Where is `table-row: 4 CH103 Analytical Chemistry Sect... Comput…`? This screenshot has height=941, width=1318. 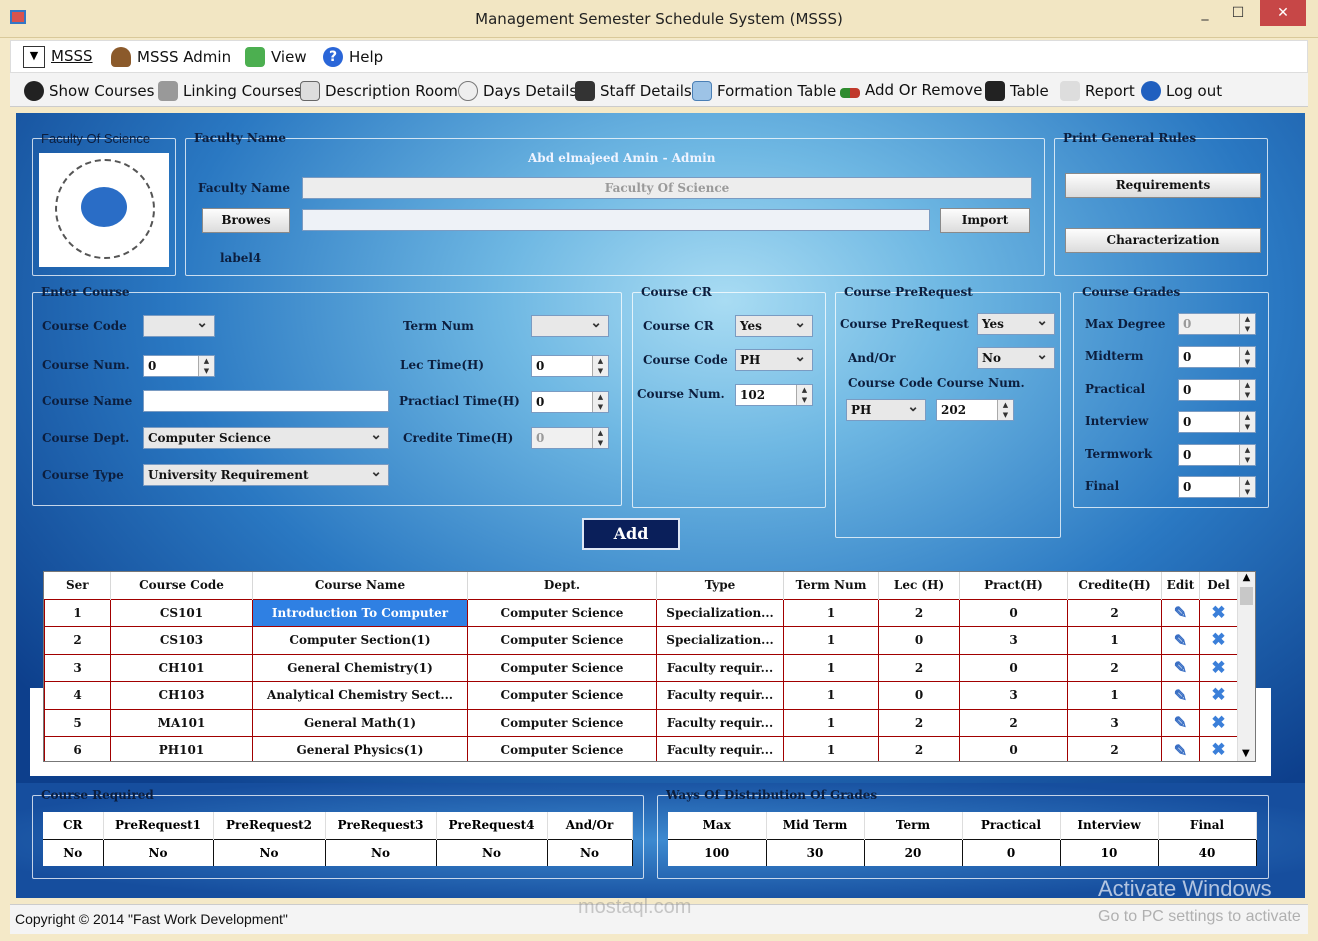 table-row: 4 CH103 Analytical Chemistry Sect... Comput… is located at coordinates (641, 695).